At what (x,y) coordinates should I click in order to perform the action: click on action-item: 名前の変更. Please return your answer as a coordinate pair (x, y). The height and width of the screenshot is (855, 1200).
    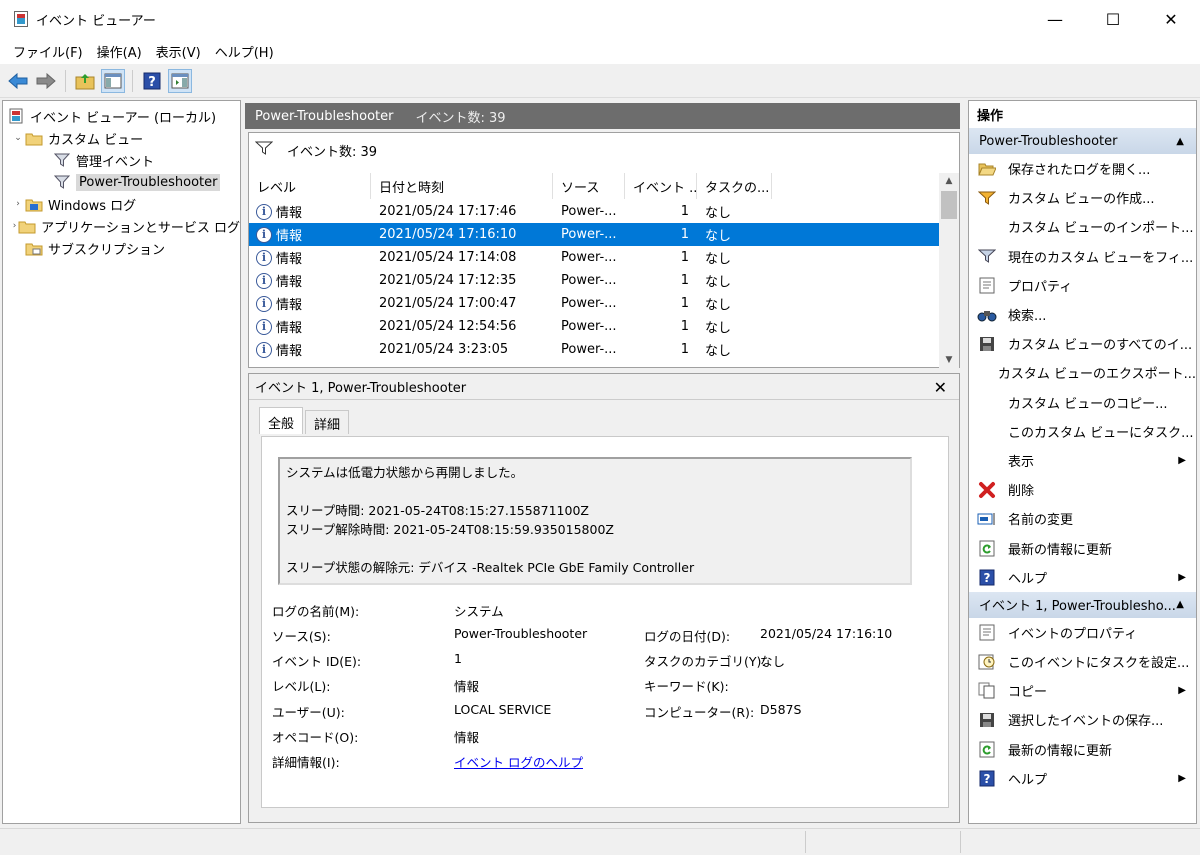
    Looking at the image, I should click on (1082, 518).